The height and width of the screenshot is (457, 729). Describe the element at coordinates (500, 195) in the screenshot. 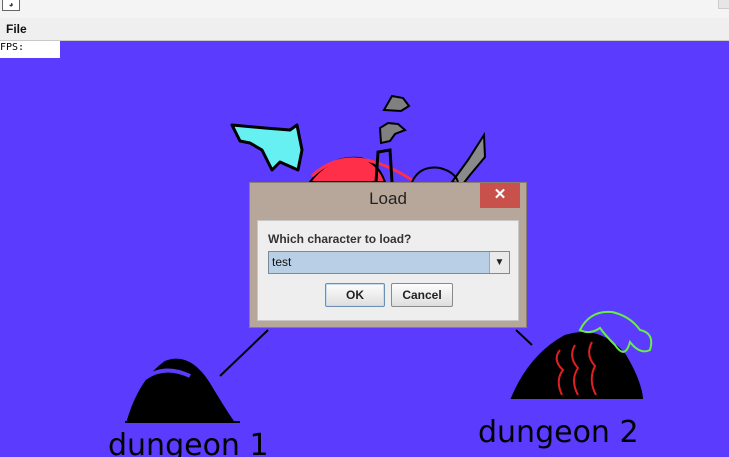

I see `close-icon: ✕` at that location.